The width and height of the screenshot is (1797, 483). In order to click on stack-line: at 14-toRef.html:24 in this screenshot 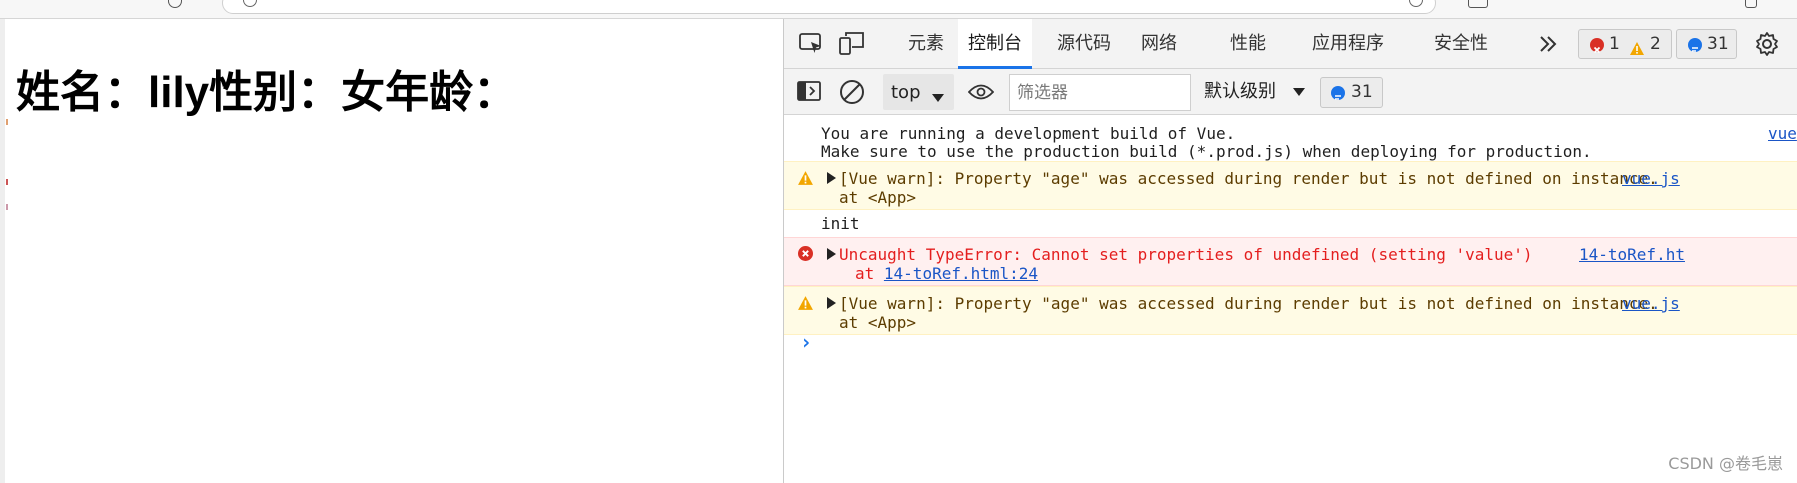, I will do `click(946, 273)`.